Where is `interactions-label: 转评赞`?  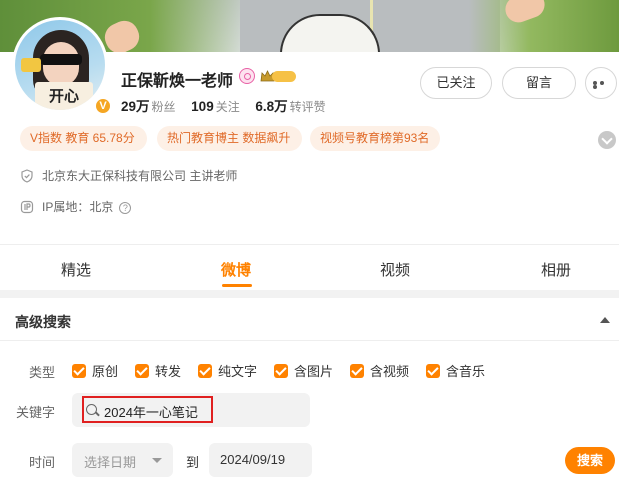 interactions-label: 转评赞 is located at coordinates (307, 107).